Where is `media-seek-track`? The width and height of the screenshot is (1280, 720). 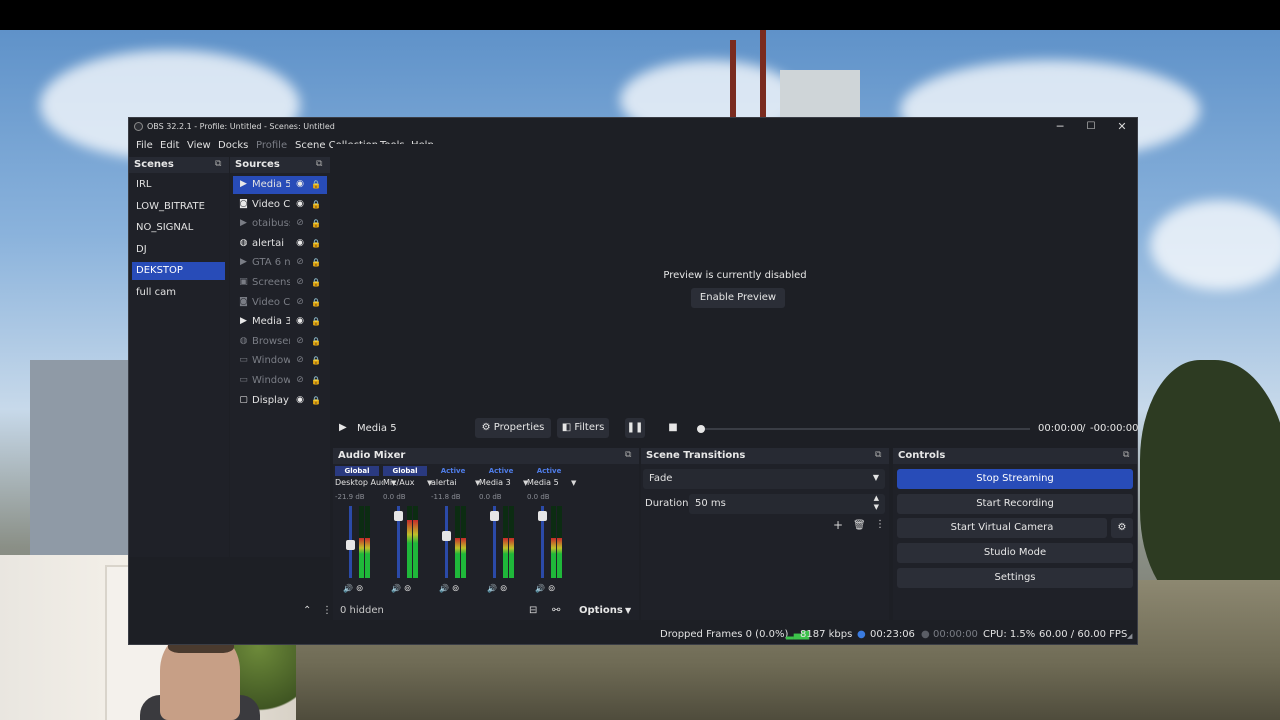
media-seek-track is located at coordinates (863, 429).